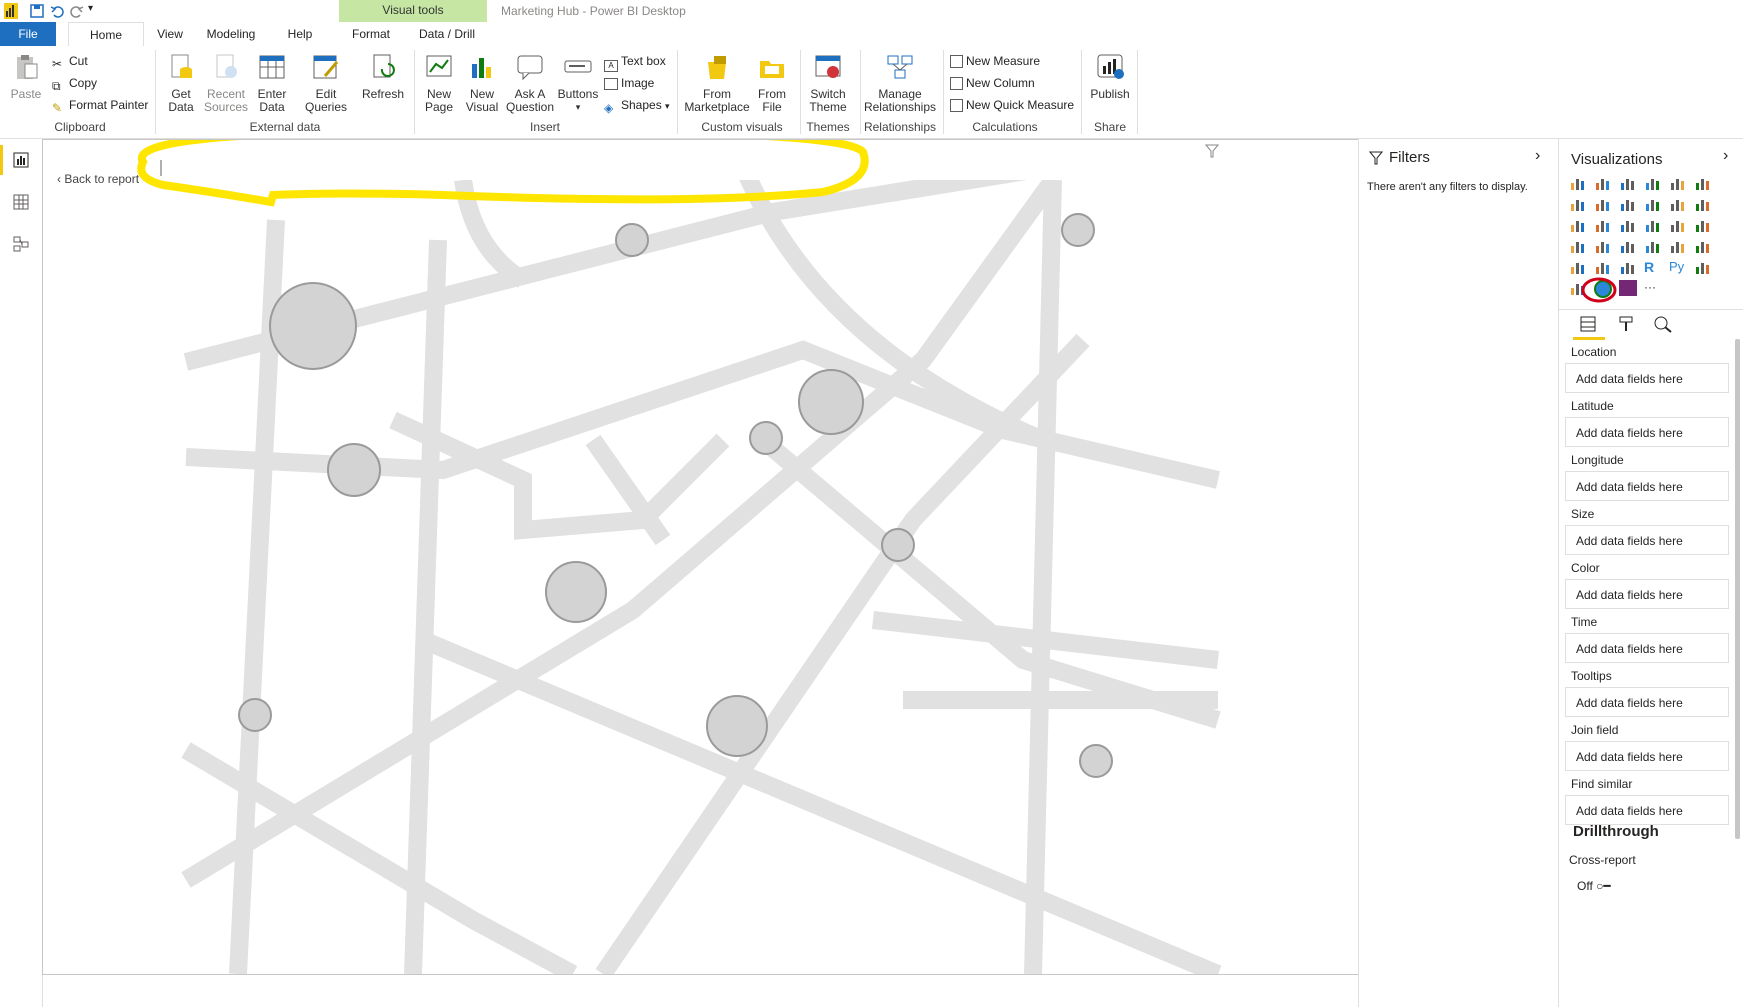 This screenshot has width=1743, height=1007. I want to click on stacked-bar-chart-icon, so click(1578, 183).